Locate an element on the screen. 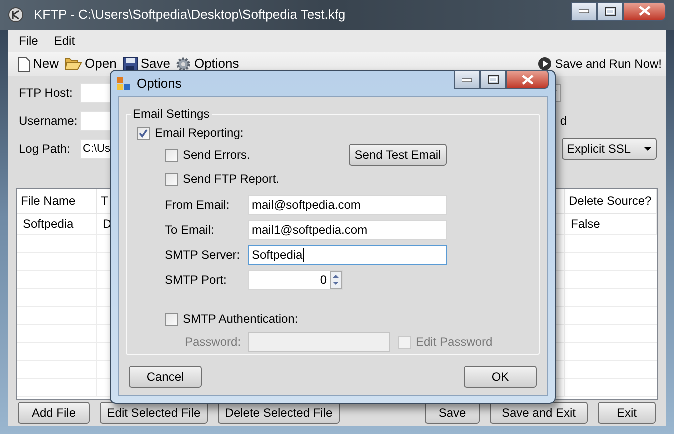 This screenshot has height=434, width=674. dialog-button: OK is located at coordinates (500, 377).